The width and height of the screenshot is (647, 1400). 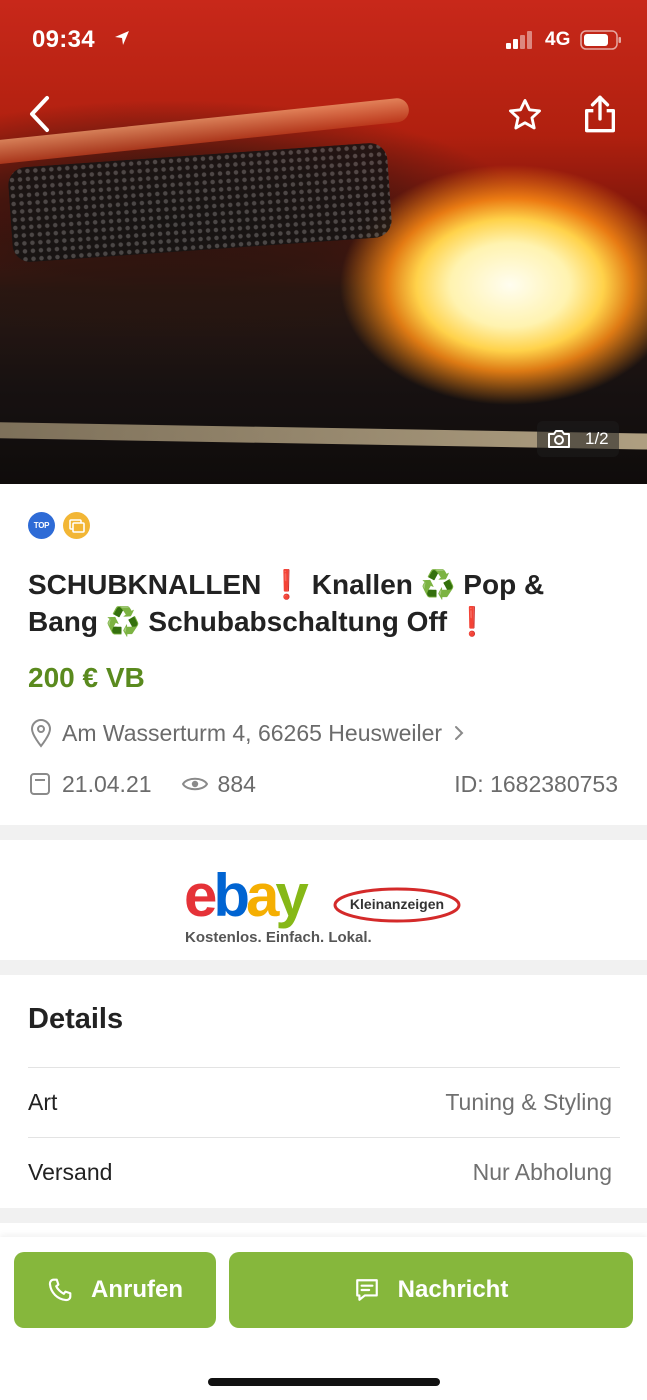 What do you see at coordinates (76, 1019) in the screenshot?
I see `details-heading: Details` at bounding box center [76, 1019].